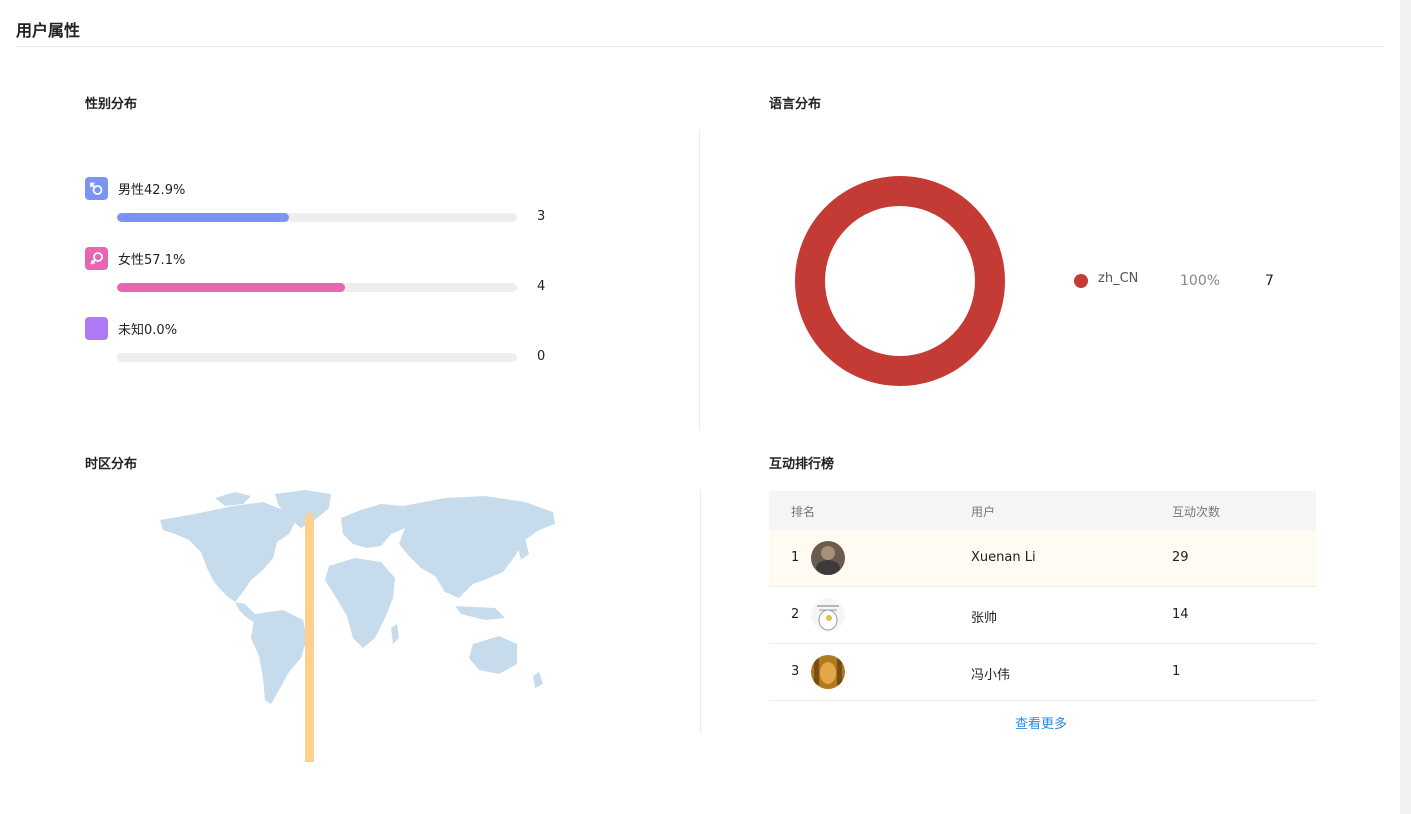 Image resolution: width=1411 pixels, height=814 pixels. Describe the element at coordinates (795, 614) in the screenshot. I see `rank-cell: 2` at that location.